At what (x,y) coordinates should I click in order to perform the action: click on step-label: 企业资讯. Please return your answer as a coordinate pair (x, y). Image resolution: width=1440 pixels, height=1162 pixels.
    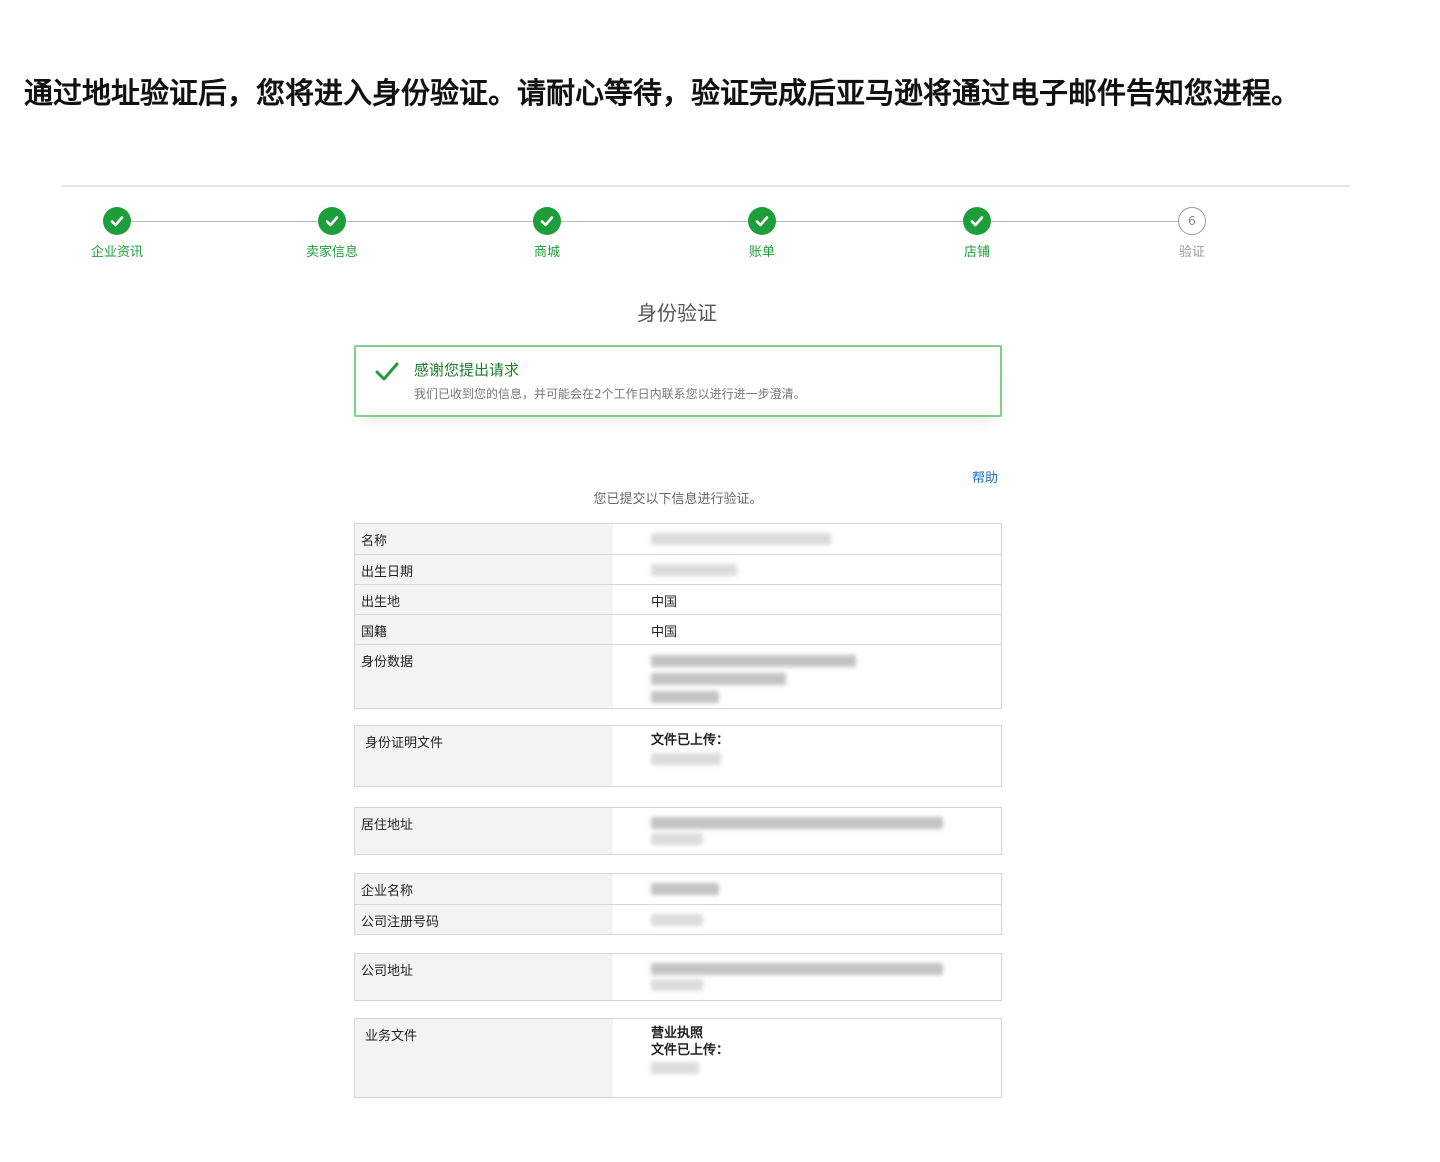
    Looking at the image, I should click on (116, 252).